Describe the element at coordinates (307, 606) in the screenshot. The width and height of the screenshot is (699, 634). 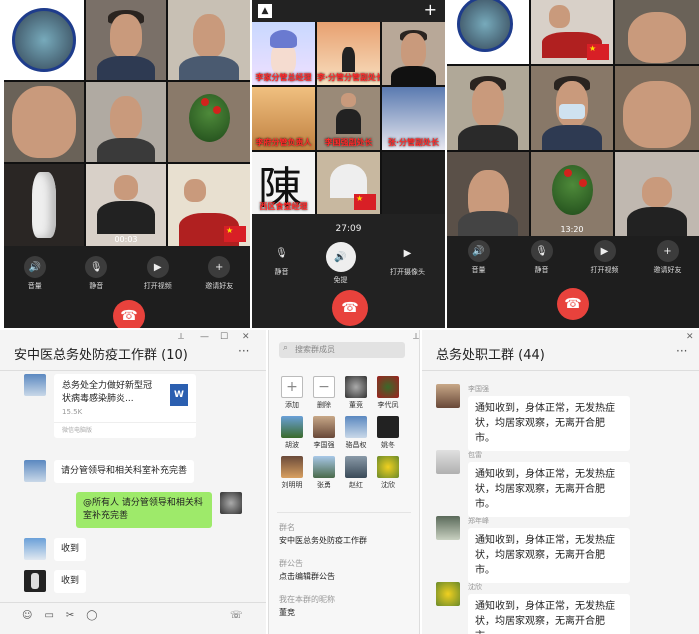
I see `nickname-section: 我在本群的昵称 董竞` at that location.